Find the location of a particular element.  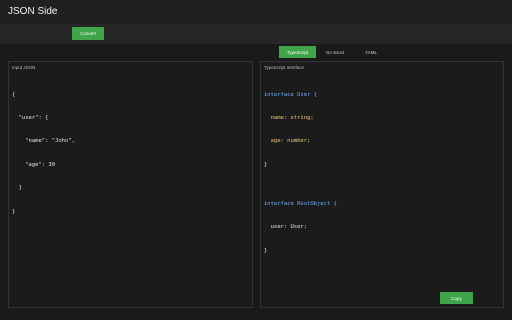

input-line: { is located at coordinates (14, 94).